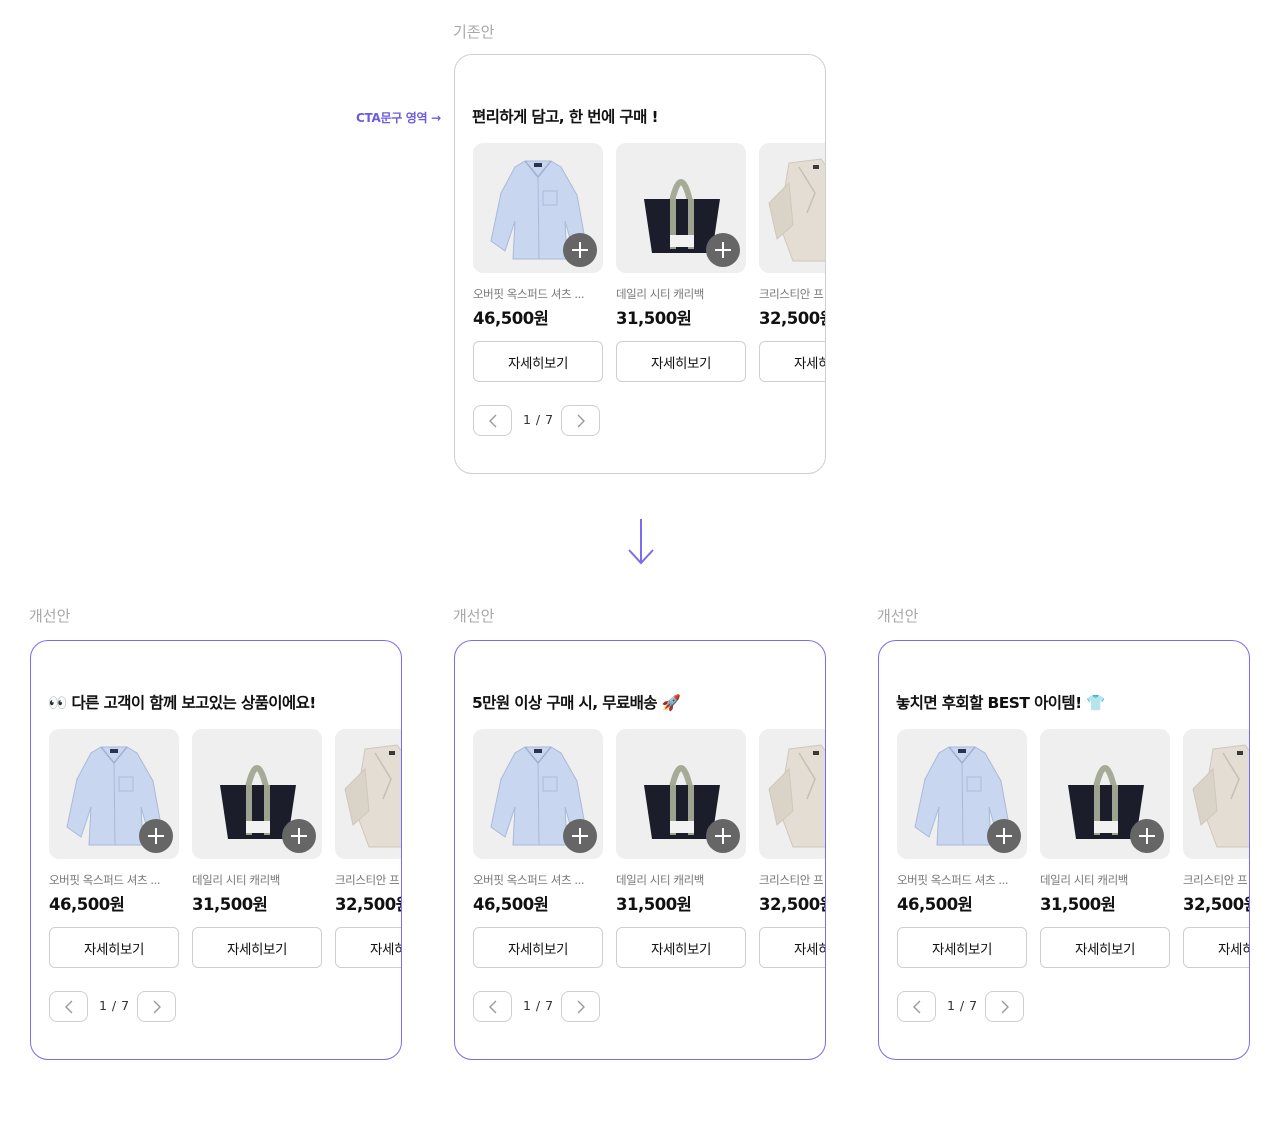 The width and height of the screenshot is (1280, 1124). Describe the element at coordinates (1001, 703) in the screenshot. I see `card-title: 놓치면 후회할 BEST 아이템! 👕` at that location.